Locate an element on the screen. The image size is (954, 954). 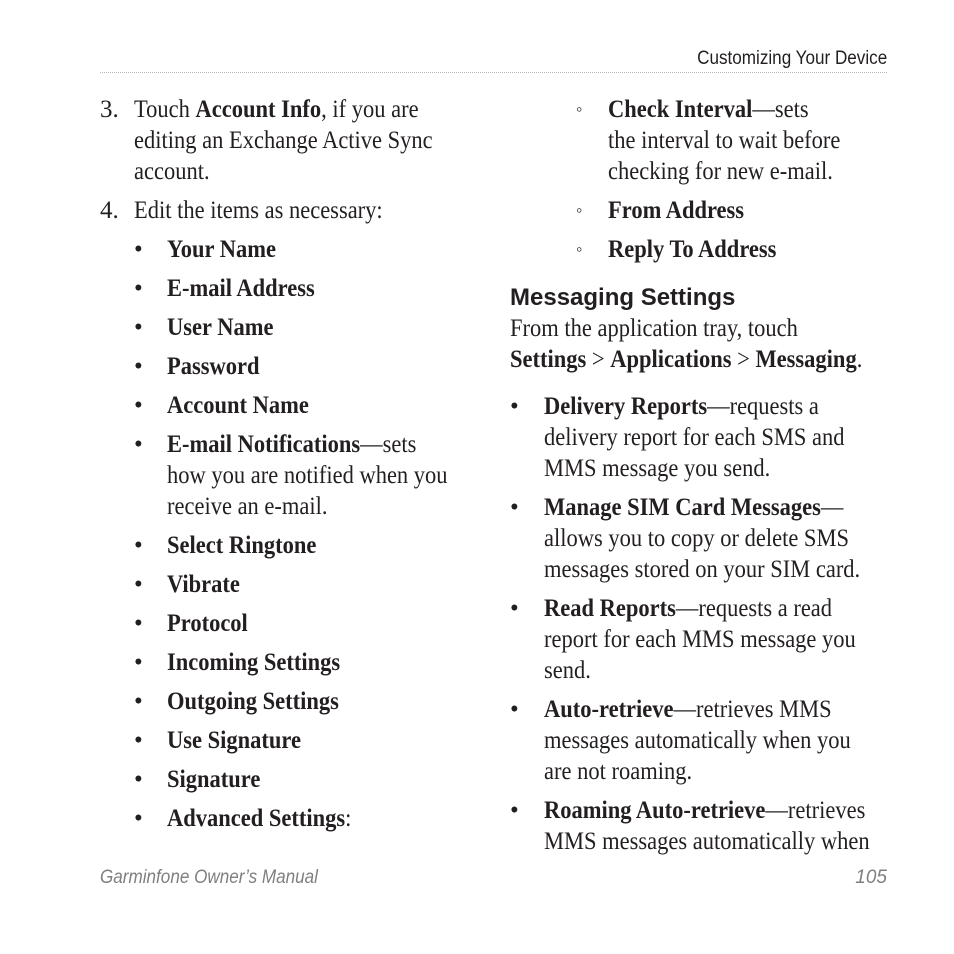
list-item: • Protocol is located at coordinates (191, 623).